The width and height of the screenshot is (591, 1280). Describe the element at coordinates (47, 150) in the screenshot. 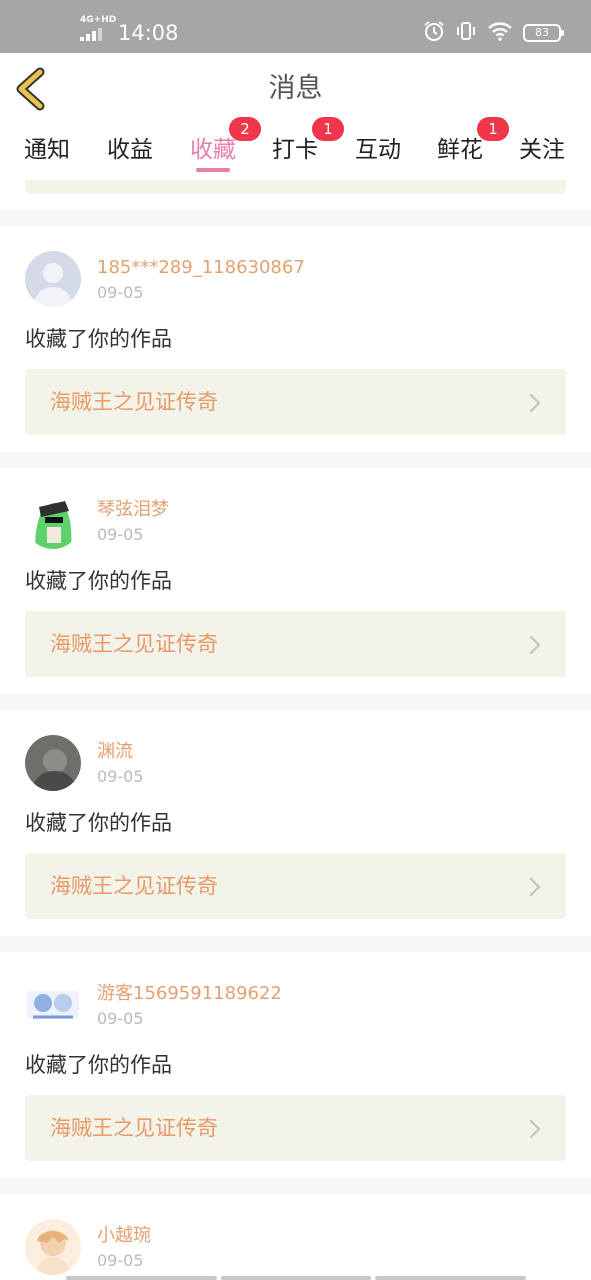

I see `tab-notifications: 通知` at that location.